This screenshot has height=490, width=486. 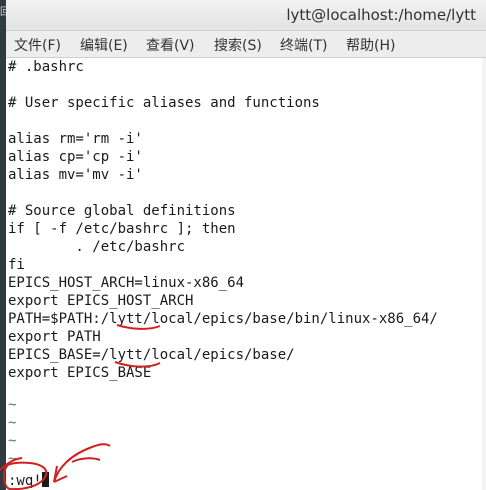 I want to click on menu-view: 查看(V), so click(x=170, y=45).